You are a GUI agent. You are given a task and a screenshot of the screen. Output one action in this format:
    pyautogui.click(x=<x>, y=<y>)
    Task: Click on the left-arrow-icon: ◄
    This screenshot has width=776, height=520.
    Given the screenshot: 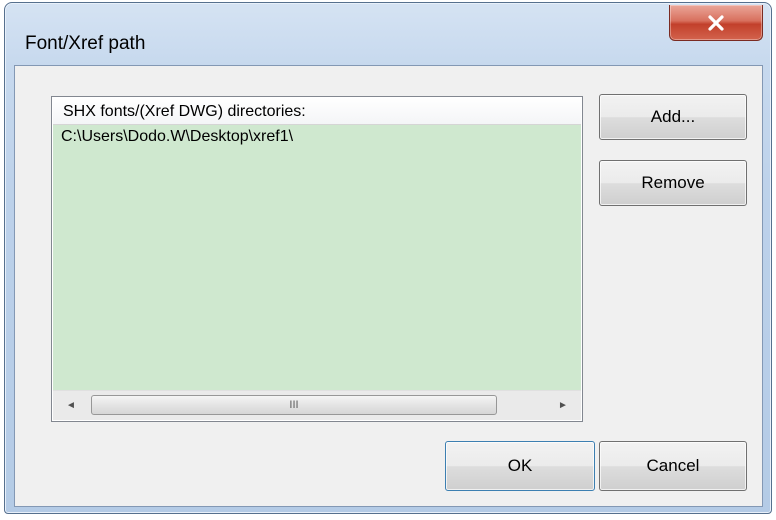 What is the action you would take?
    pyautogui.click(x=71, y=405)
    